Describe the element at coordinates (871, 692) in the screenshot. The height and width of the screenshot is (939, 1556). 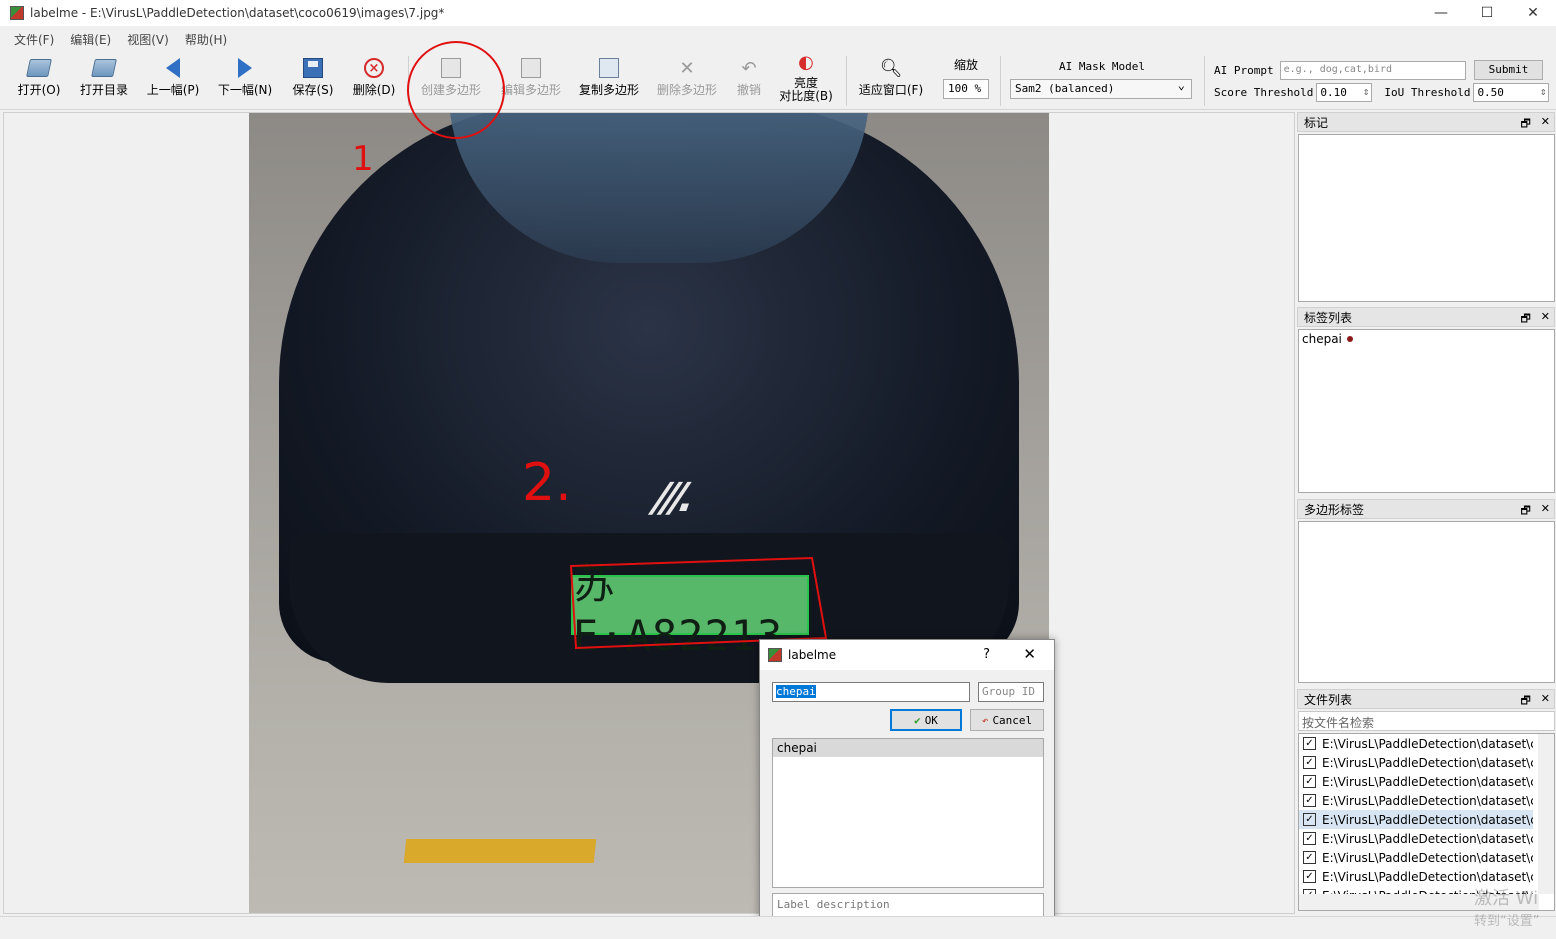
I see `label-name-input: chepai` at that location.